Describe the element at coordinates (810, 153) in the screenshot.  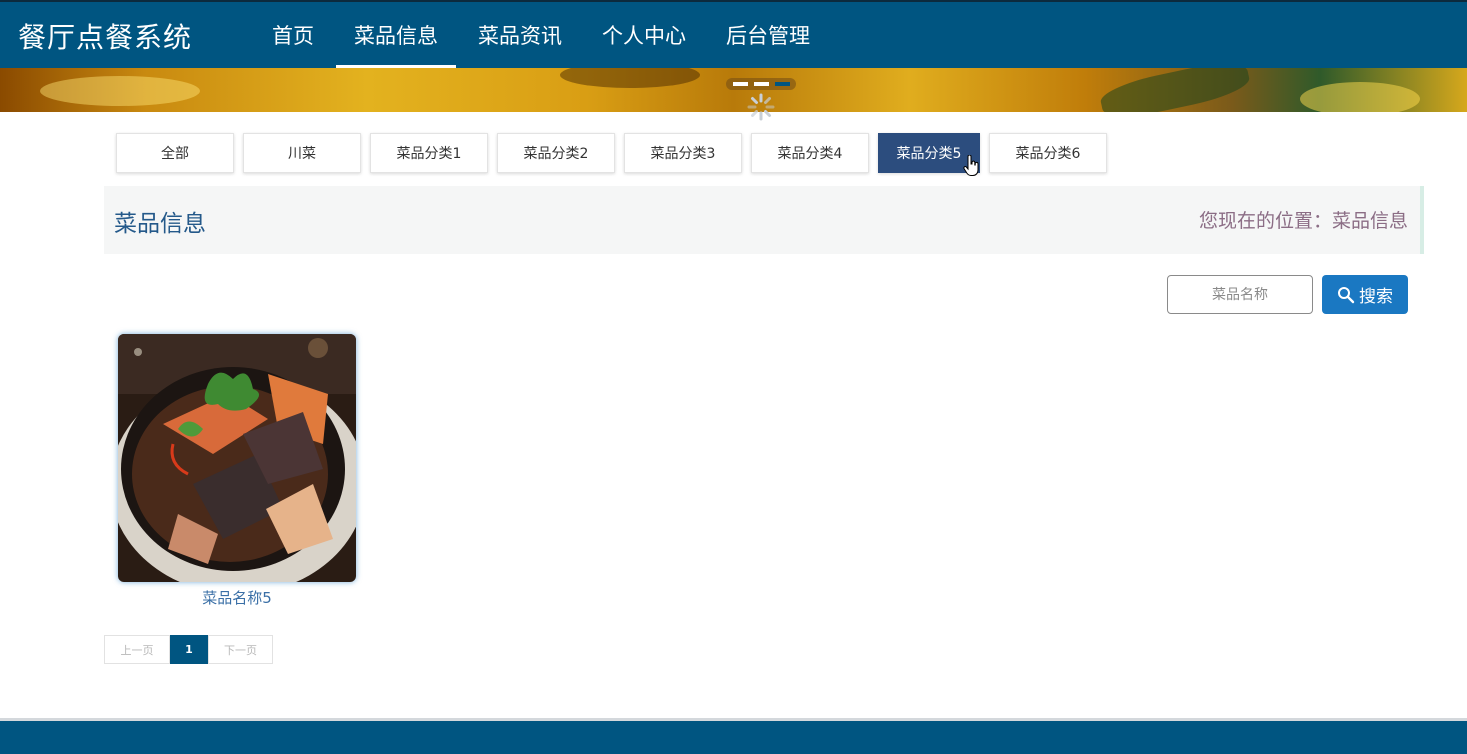
I see `category-4: 菜品分类4` at that location.